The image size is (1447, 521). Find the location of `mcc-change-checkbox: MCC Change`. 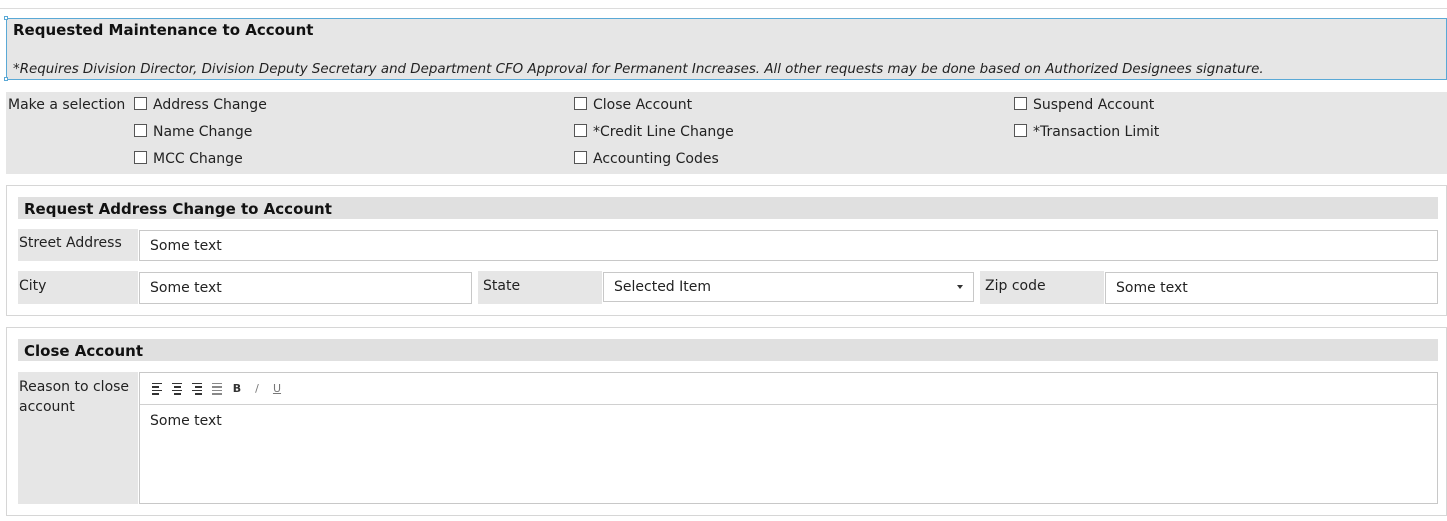

mcc-change-checkbox: MCC Change is located at coordinates (188, 159).